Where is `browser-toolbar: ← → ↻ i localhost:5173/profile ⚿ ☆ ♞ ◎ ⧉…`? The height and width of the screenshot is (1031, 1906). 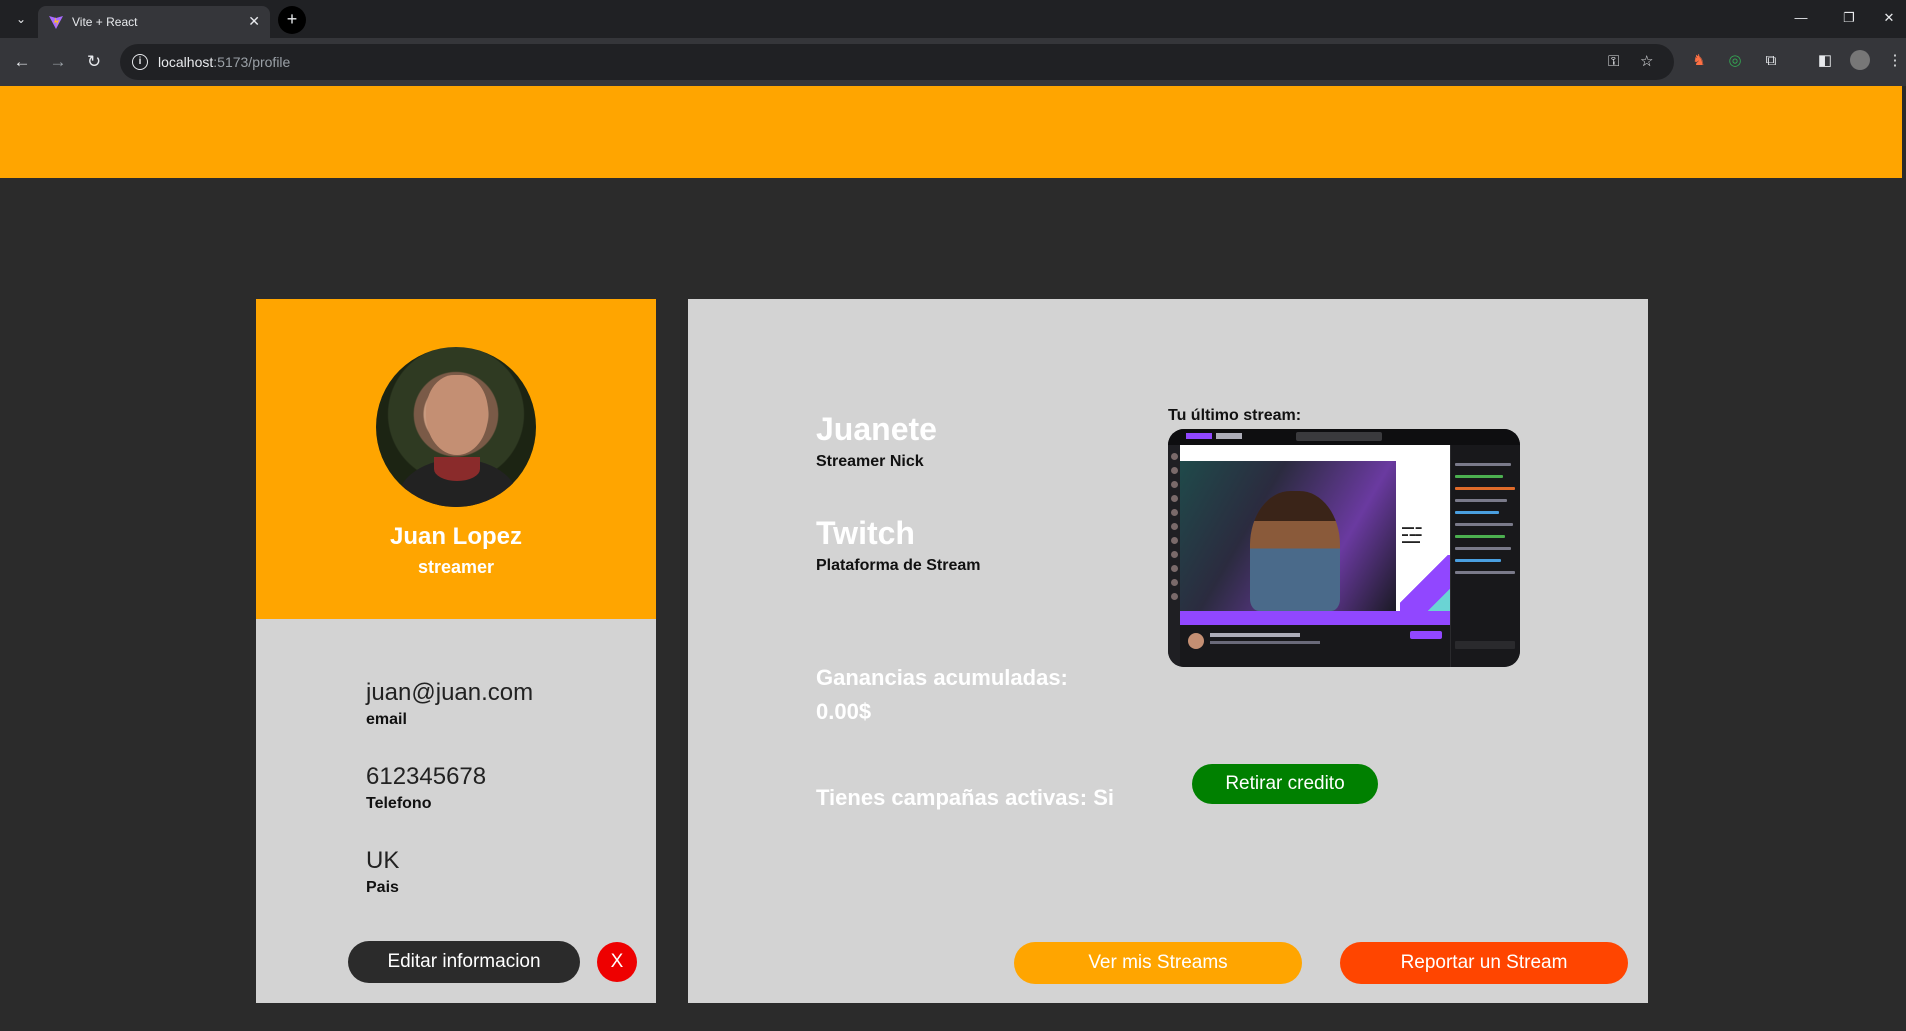 browser-toolbar: ← → ↻ i localhost:5173/profile ⚿ ☆ ♞ ◎ ⧉… is located at coordinates (953, 62).